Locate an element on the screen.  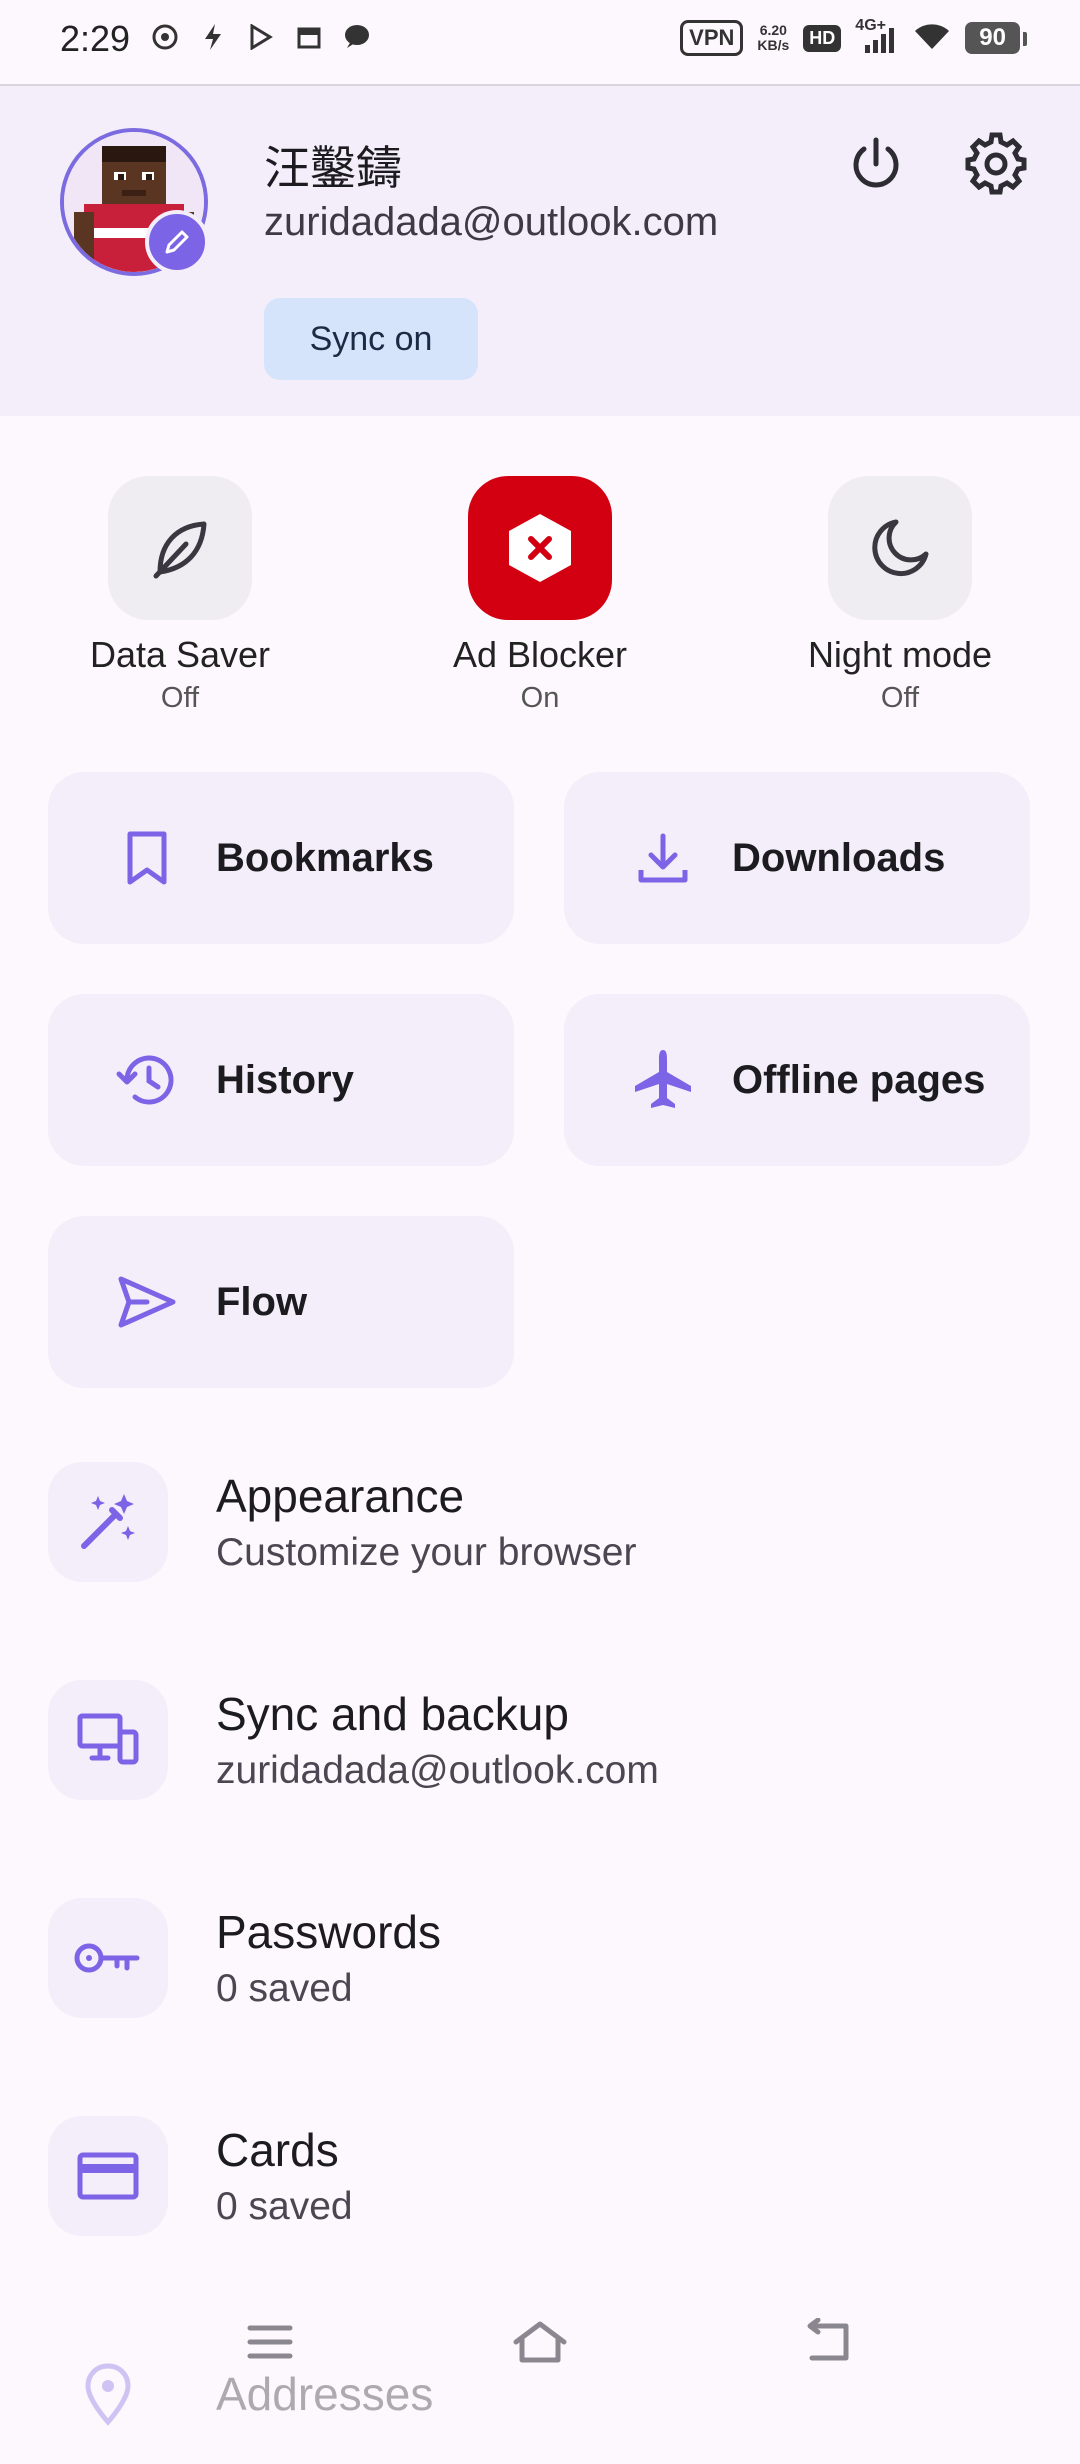
back-icon is located at coordinates (828, 2339).